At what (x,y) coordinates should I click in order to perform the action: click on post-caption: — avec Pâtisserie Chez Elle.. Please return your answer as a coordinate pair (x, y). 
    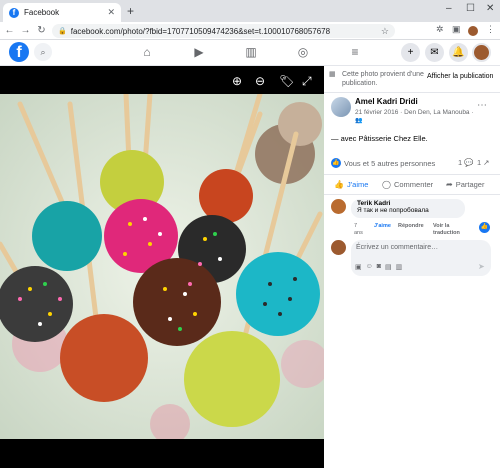
    Looking at the image, I should click on (379, 138).